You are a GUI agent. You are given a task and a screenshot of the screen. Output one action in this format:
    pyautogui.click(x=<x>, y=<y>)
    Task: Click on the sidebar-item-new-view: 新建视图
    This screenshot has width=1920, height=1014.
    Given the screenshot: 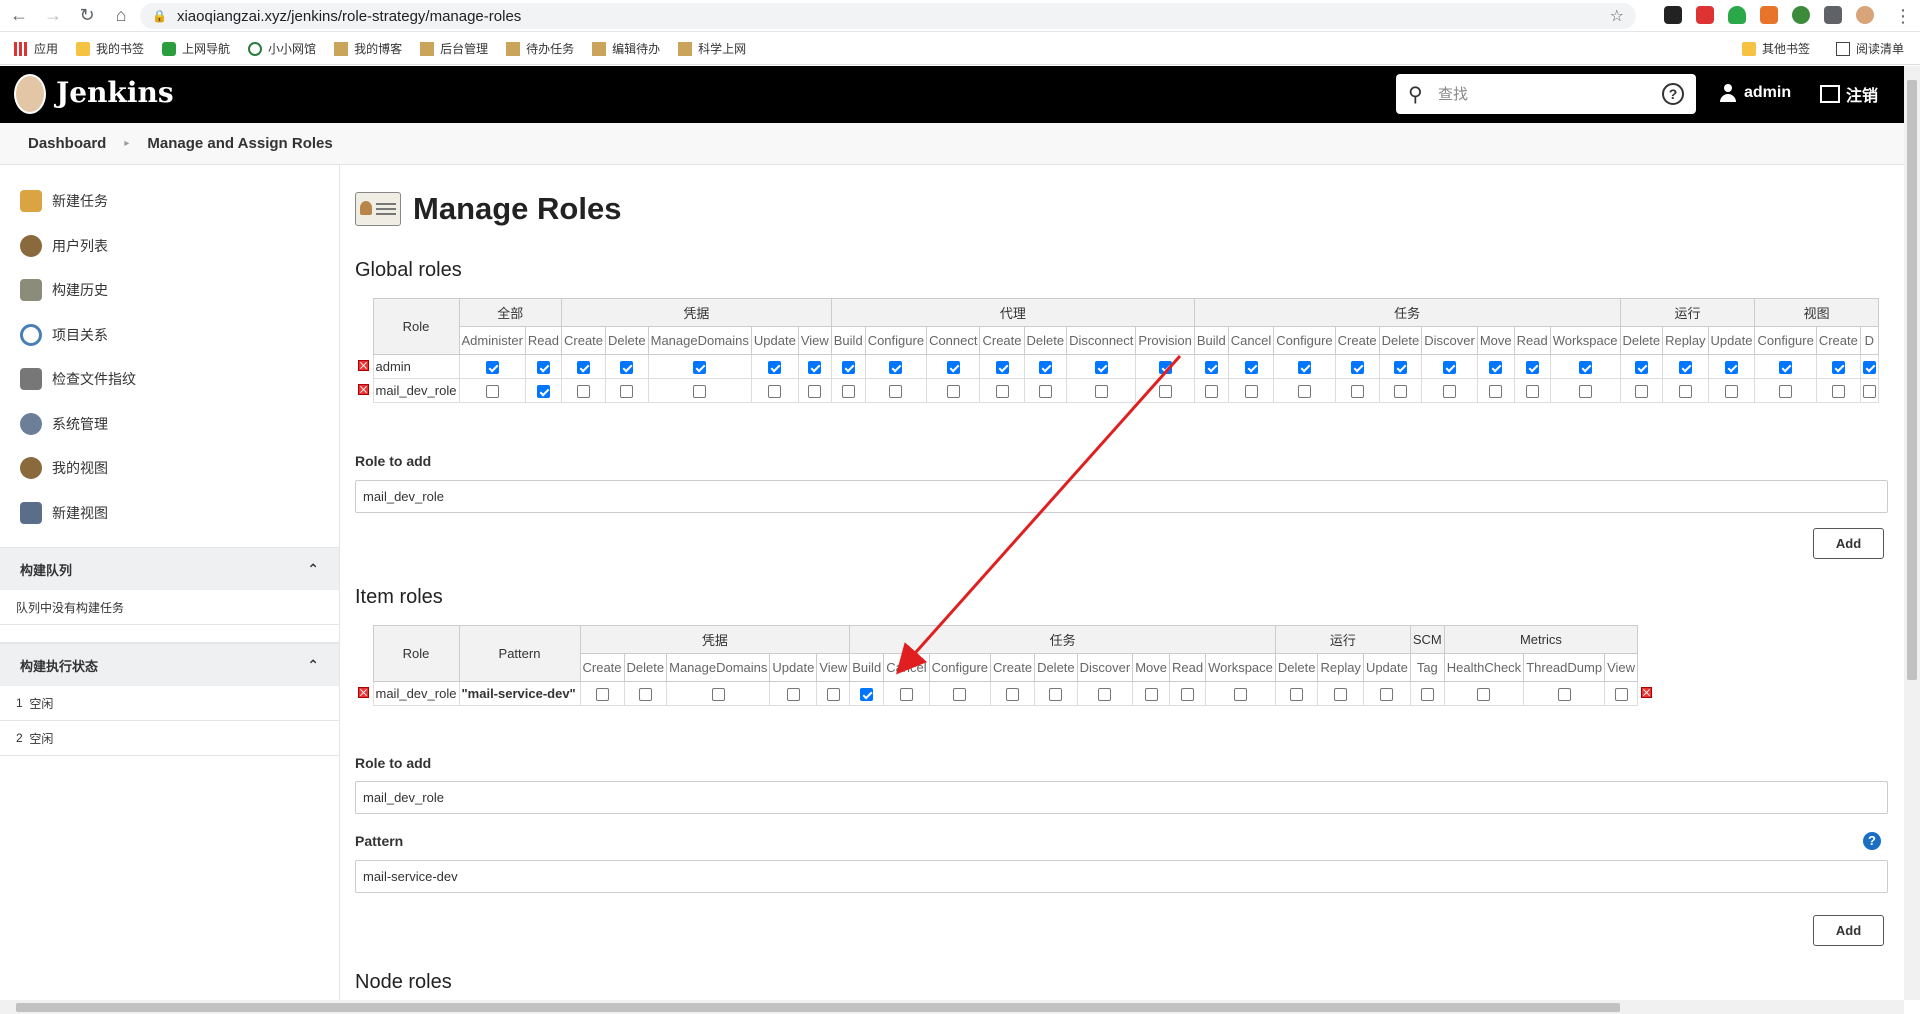 What is the action you would take?
    pyautogui.click(x=169, y=513)
    